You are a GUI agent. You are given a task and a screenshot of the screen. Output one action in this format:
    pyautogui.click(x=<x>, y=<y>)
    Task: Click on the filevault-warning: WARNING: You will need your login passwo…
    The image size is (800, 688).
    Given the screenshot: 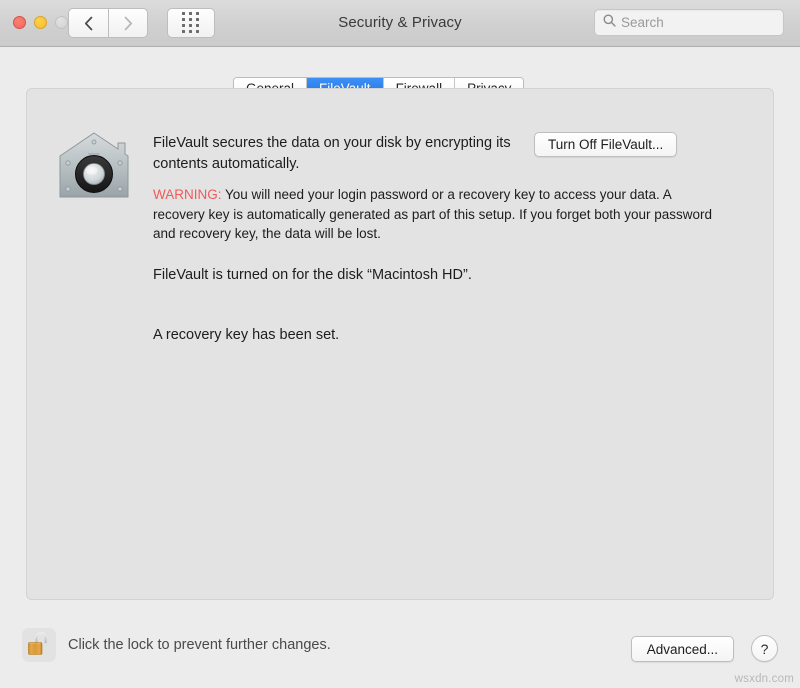 What is the action you would take?
    pyautogui.click(x=433, y=214)
    